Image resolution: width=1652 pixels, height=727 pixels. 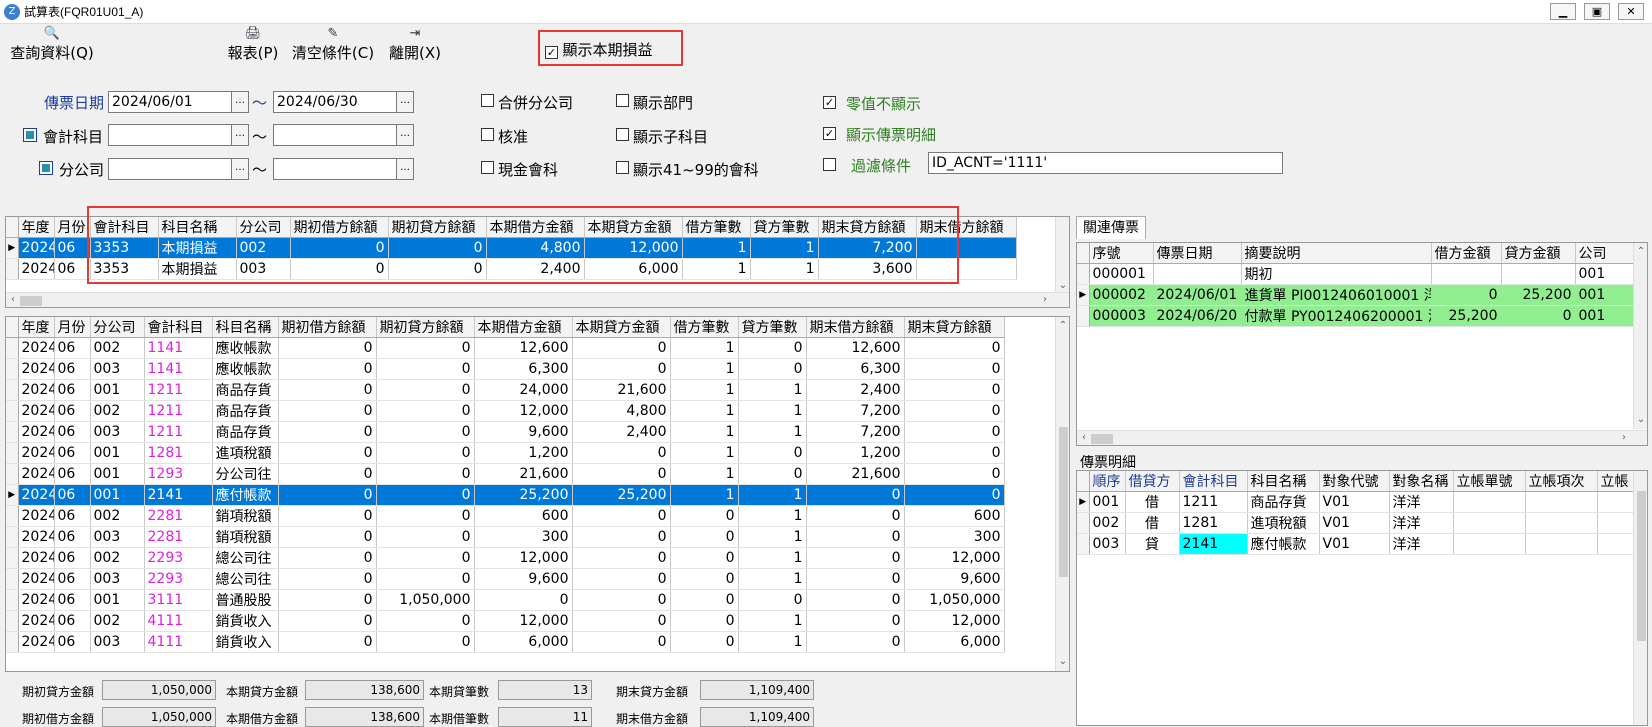 I want to click on table-row: 2024 06 002 4111 銷貨收入 0 0 12,000 0 0 1 0 12,000, so click(x=505, y=621).